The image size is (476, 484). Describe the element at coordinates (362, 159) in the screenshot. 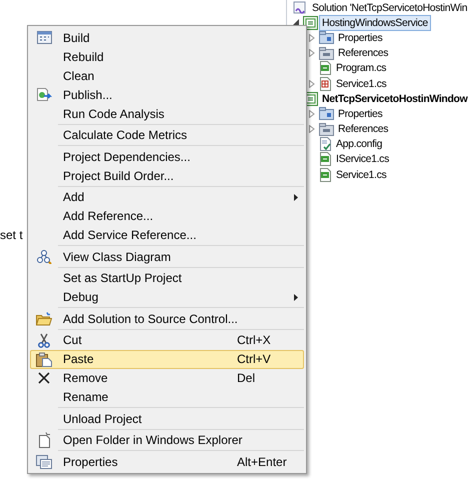

I see `tree-item: IService1.cs` at that location.